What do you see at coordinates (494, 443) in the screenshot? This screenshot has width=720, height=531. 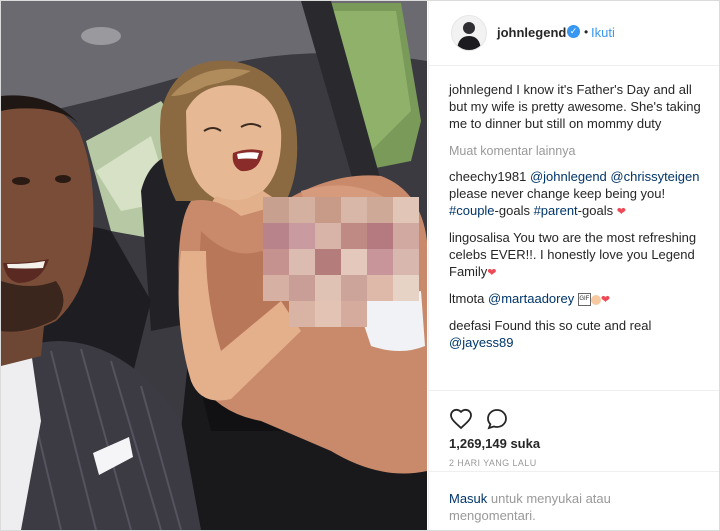 I see `like-count: 1,269,149 suka` at bounding box center [494, 443].